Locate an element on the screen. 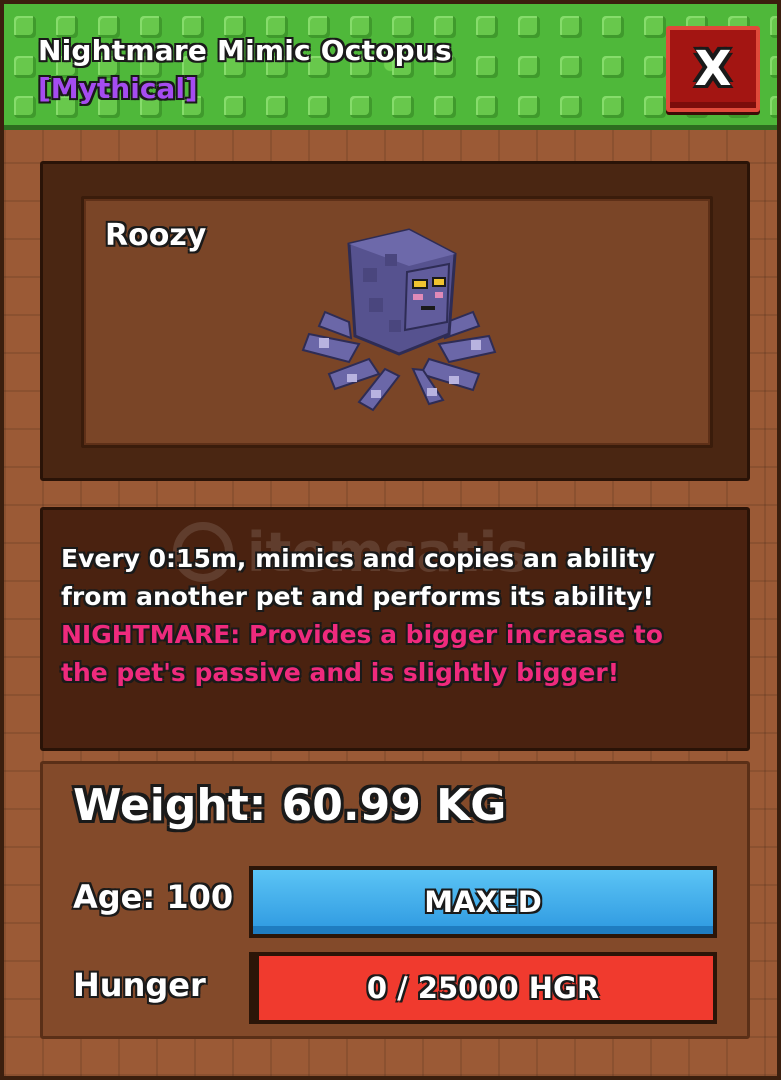 The height and width of the screenshot is (1080, 781). rarity-label: [Mythical] is located at coordinates (118, 88).